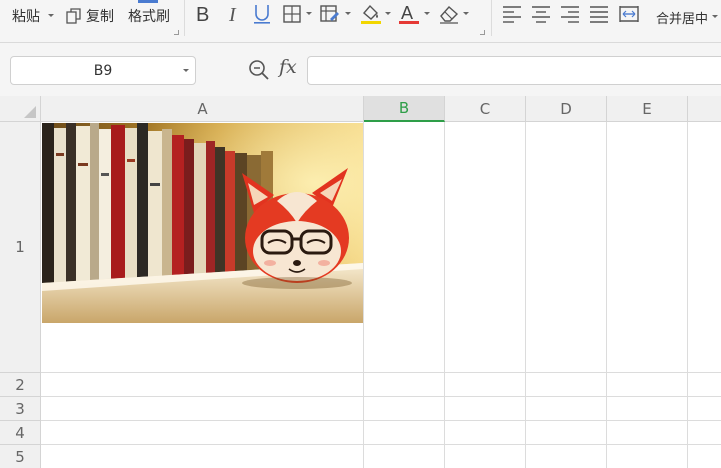  What do you see at coordinates (20, 456) in the screenshot?
I see `row-header-5: 5` at bounding box center [20, 456].